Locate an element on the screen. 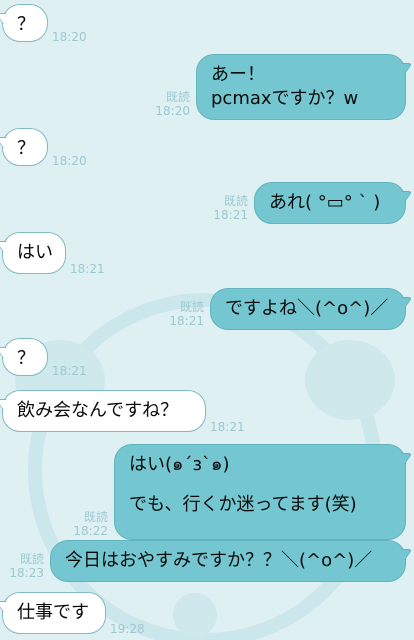 The image size is (414, 640). message-text: はい is located at coordinates (35, 252).